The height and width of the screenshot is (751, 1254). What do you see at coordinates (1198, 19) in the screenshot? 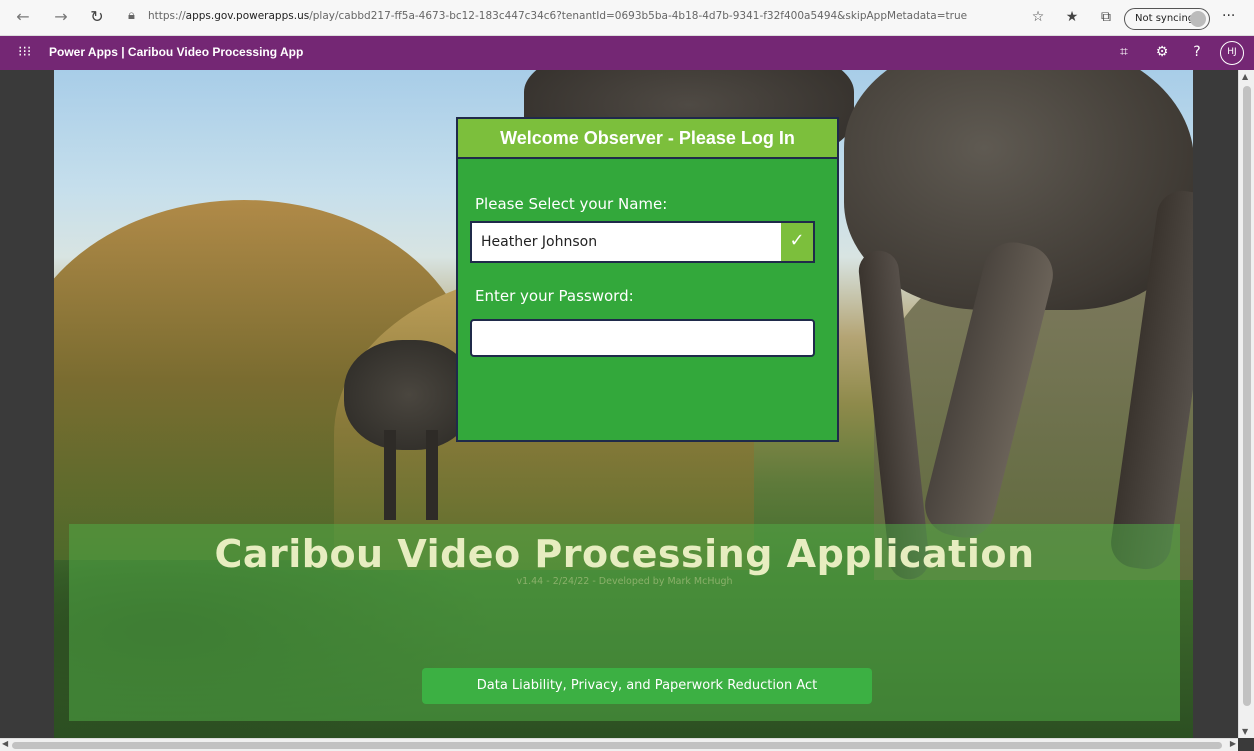
I see `profile-icon` at bounding box center [1198, 19].